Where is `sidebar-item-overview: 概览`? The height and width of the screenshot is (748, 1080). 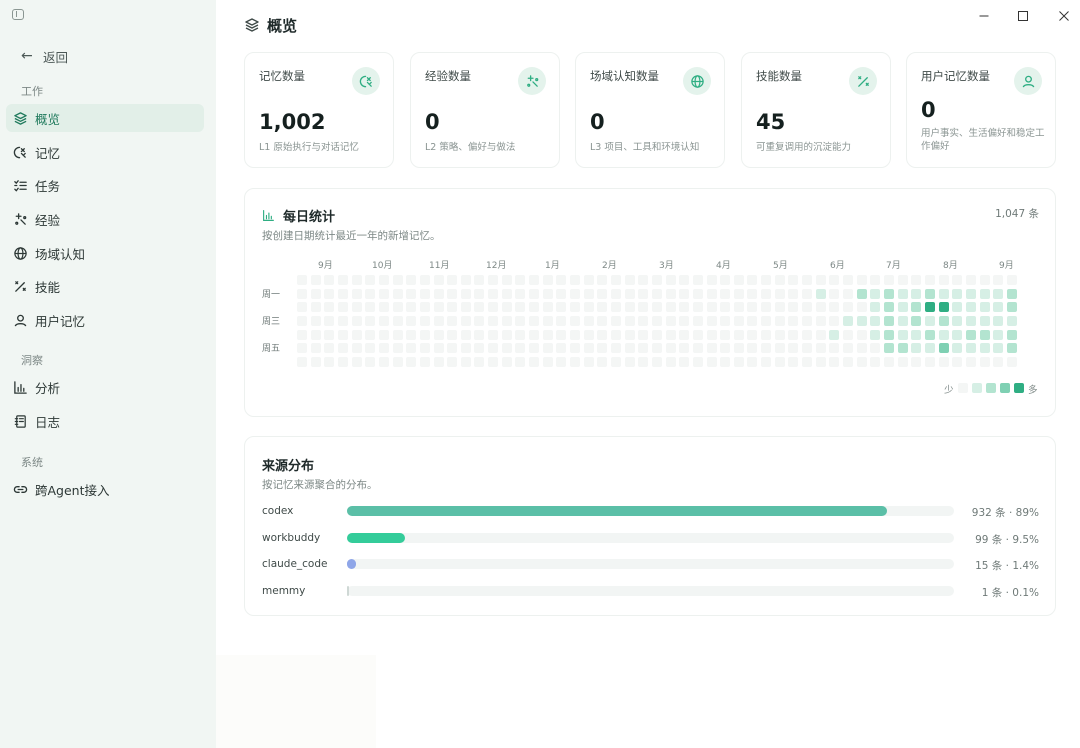
sidebar-item-overview: 概览 is located at coordinates (105, 118).